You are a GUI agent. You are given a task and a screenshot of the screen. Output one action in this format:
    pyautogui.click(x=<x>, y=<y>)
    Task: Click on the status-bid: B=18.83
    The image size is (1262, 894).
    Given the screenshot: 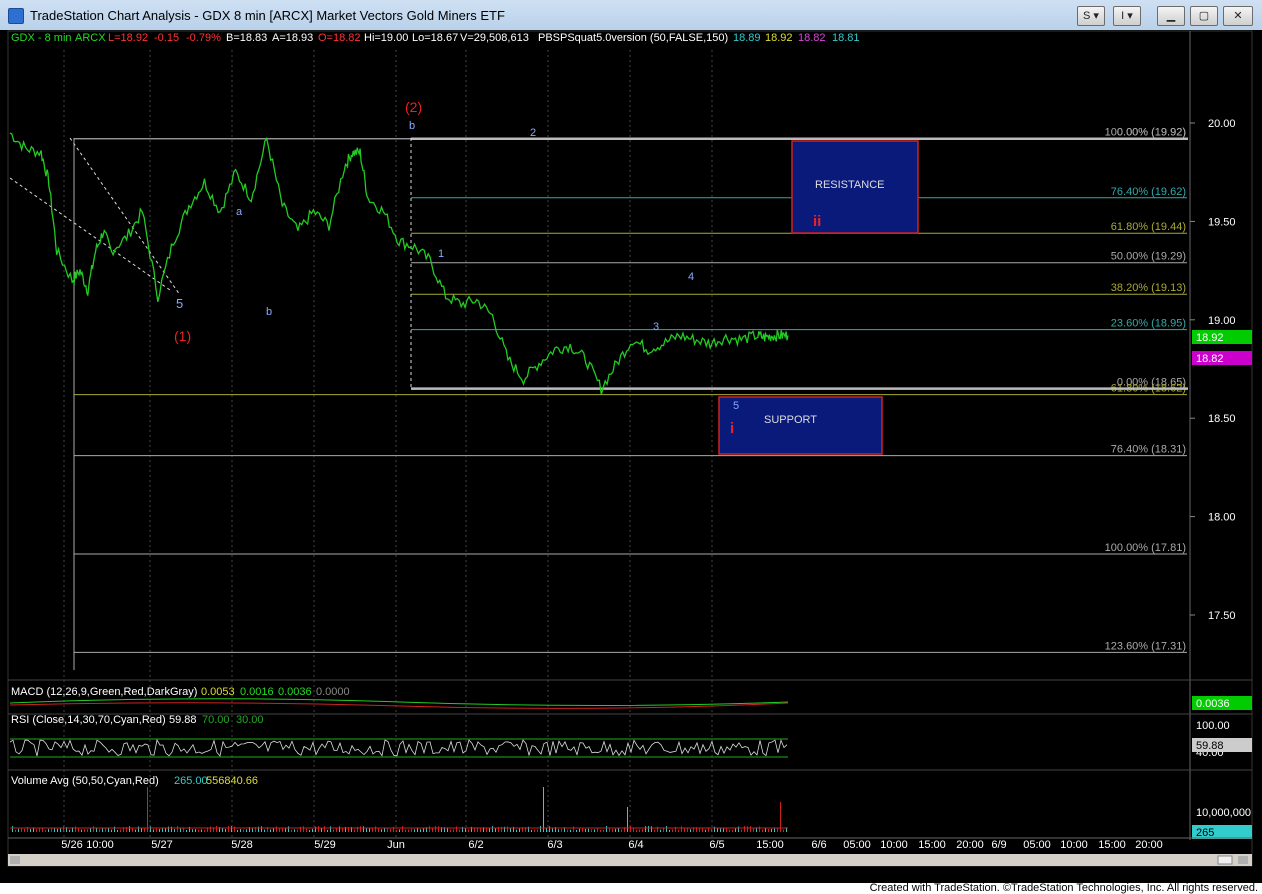 What is the action you would take?
    pyautogui.click(x=246, y=38)
    